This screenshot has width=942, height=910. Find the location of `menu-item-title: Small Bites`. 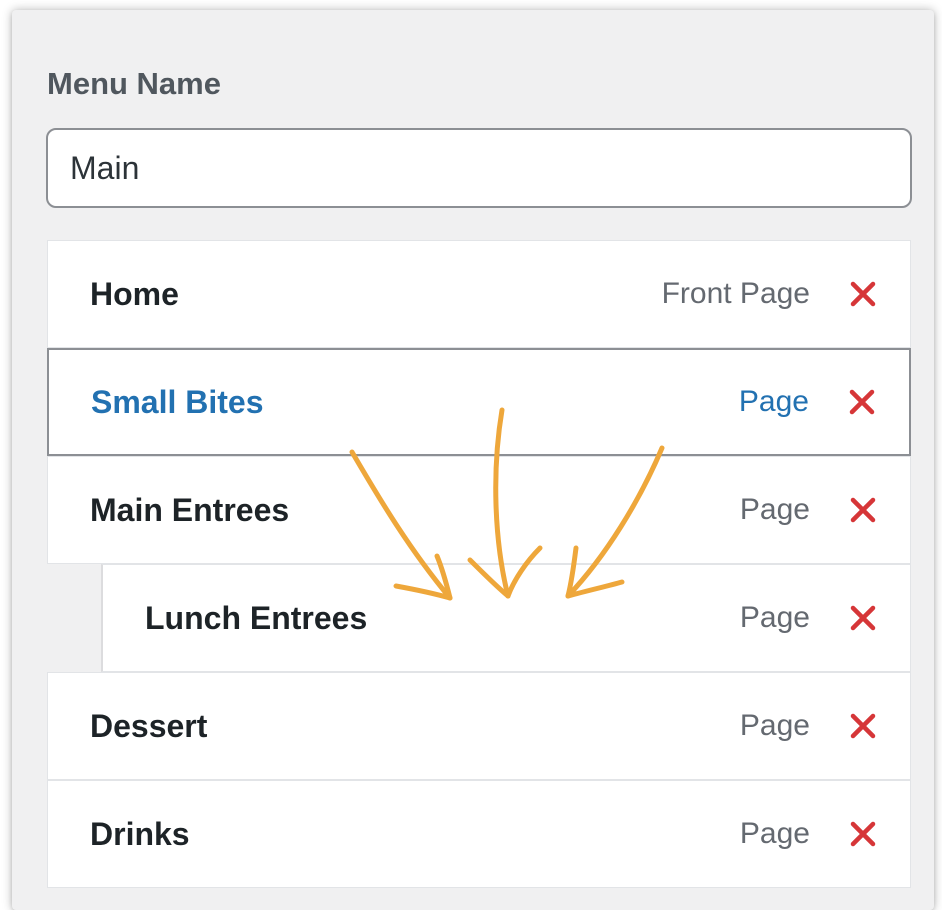

menu-item-title: Small Bites is located at coordinates (177, 401).